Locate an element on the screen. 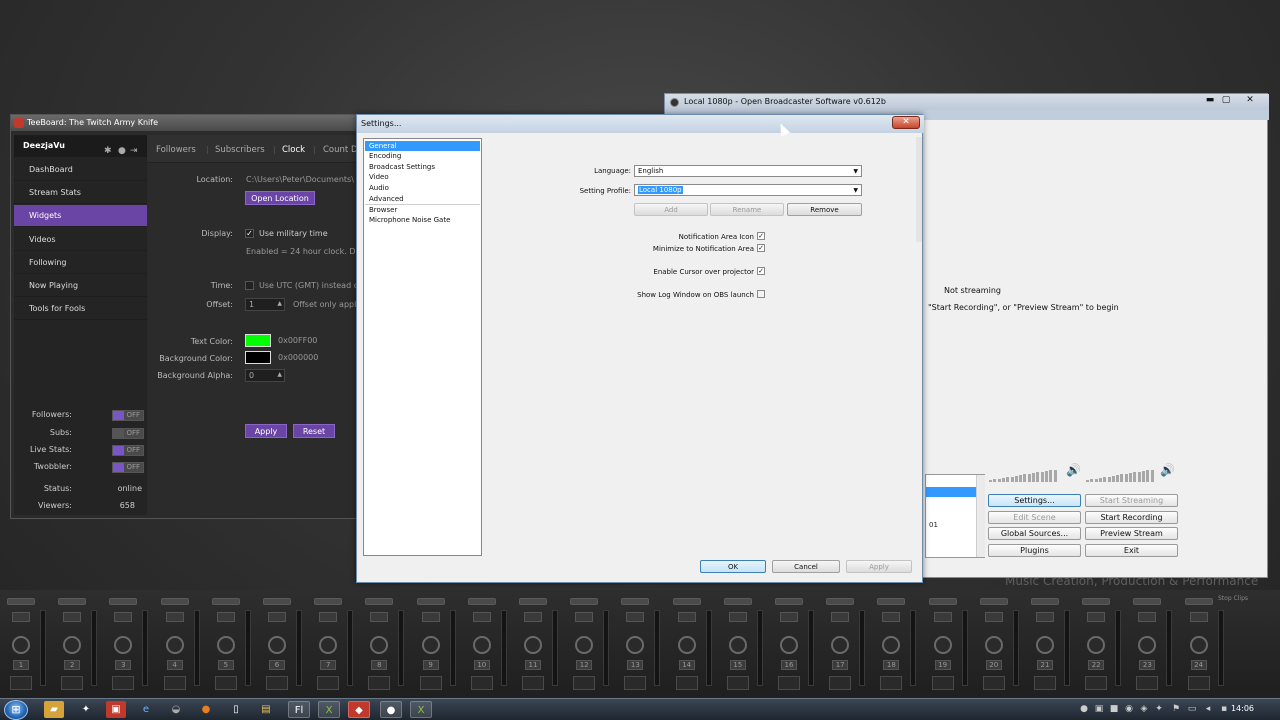 This screenshot has height=720, width=1280. firefox-icon: ● is located at coordinates (206, 709).